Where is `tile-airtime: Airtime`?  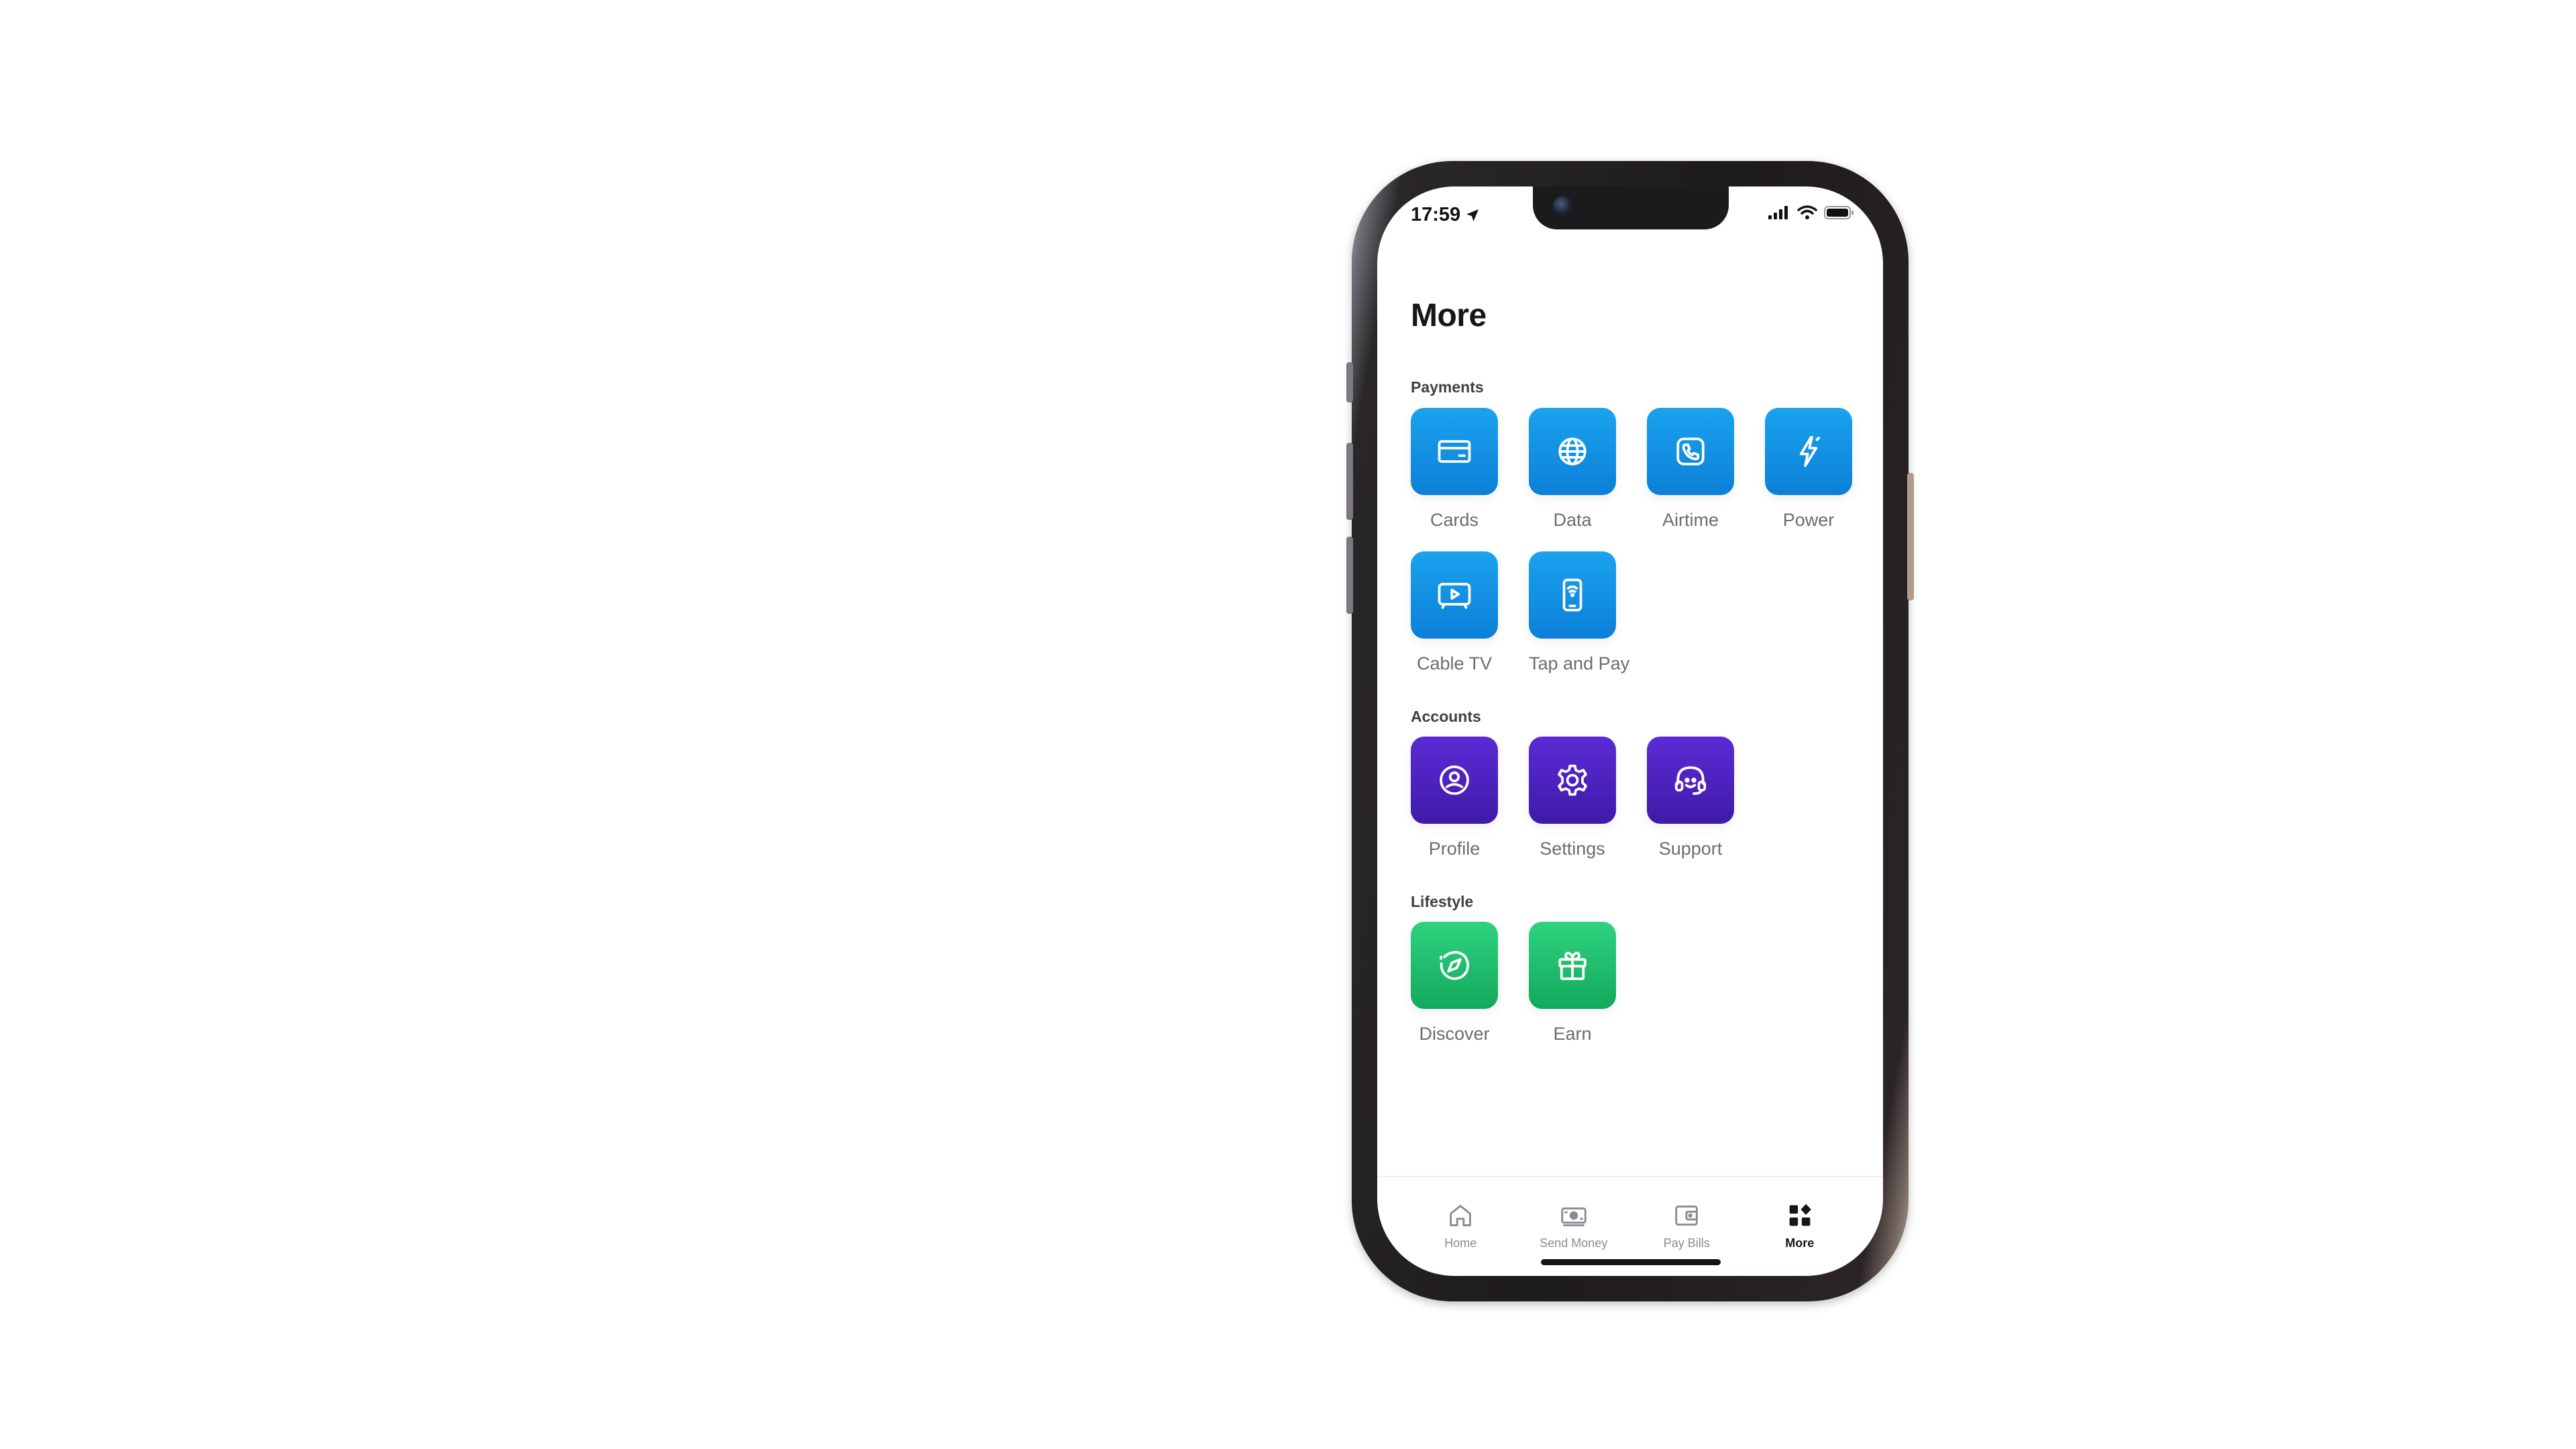
tile-airtime: Airtime is located at coordinates (1690, 469).